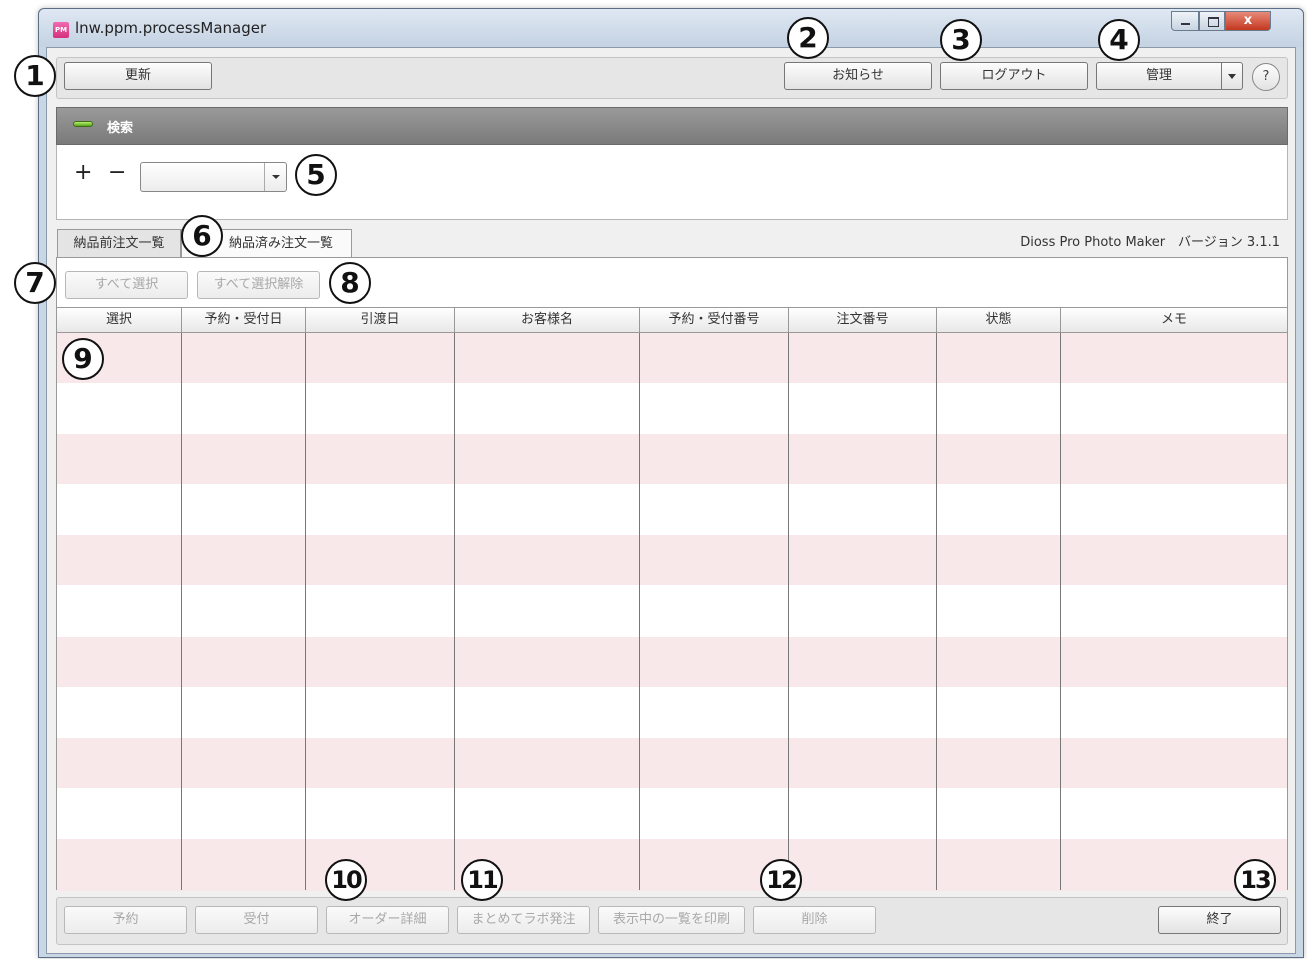  Describe the element at coordinates (1255, 880) in the screenshot. I see `callout-badge: 13` at that location.